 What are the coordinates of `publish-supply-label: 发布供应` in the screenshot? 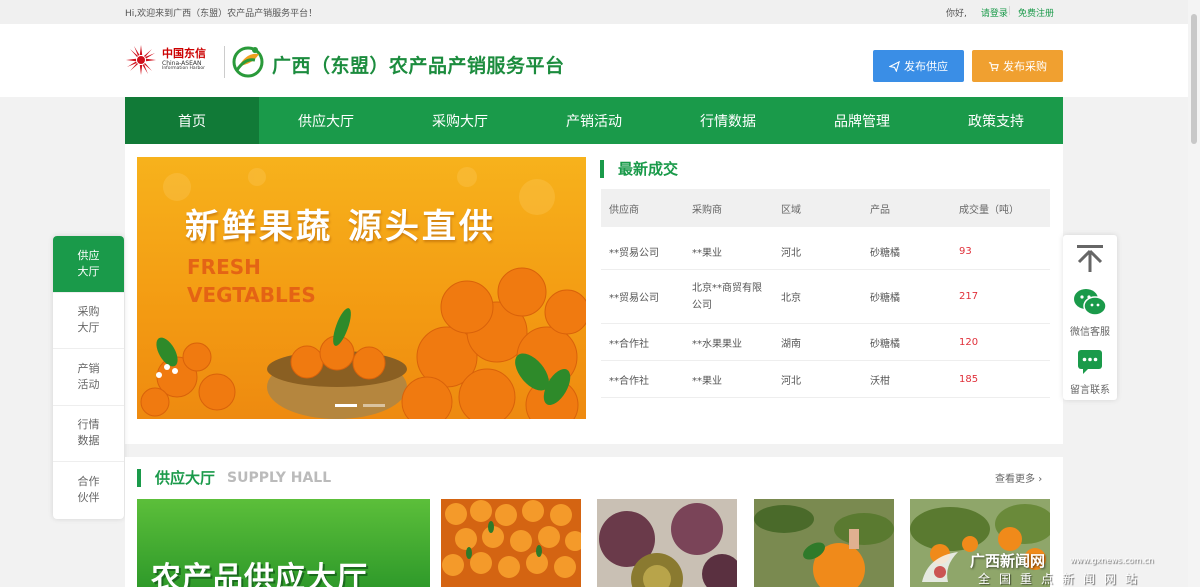 It's located at (926, 66).